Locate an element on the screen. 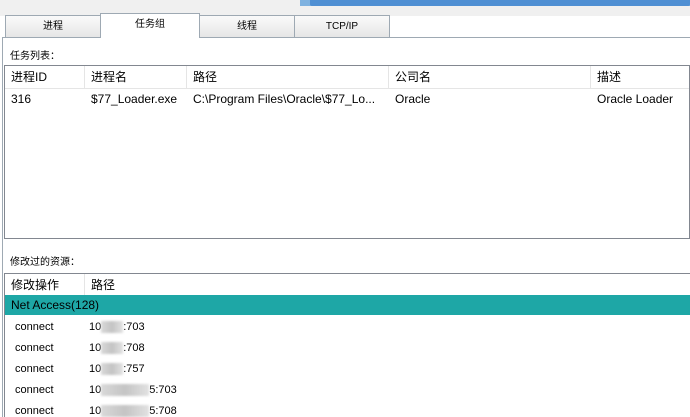  address-text: 10:703 is located at coordinates (117, 327).